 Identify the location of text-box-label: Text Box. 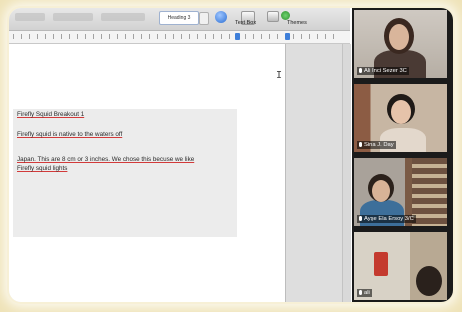
(246, 23).